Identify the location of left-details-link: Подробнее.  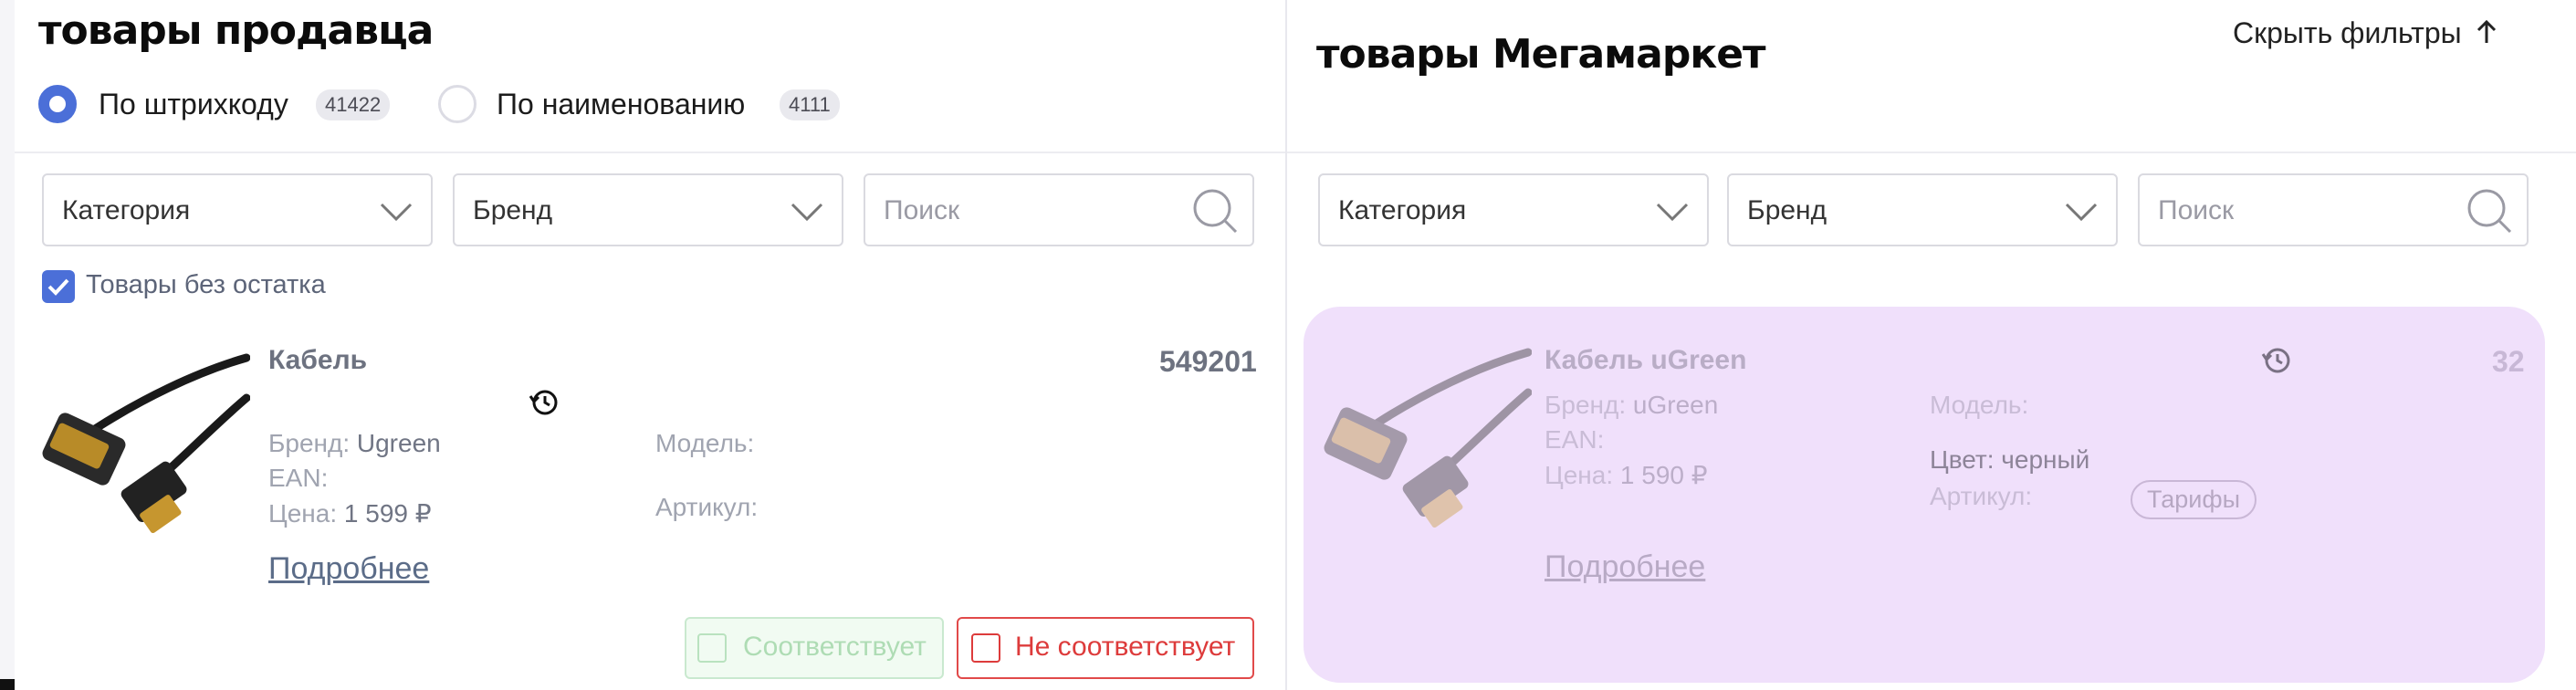
(348, 569).